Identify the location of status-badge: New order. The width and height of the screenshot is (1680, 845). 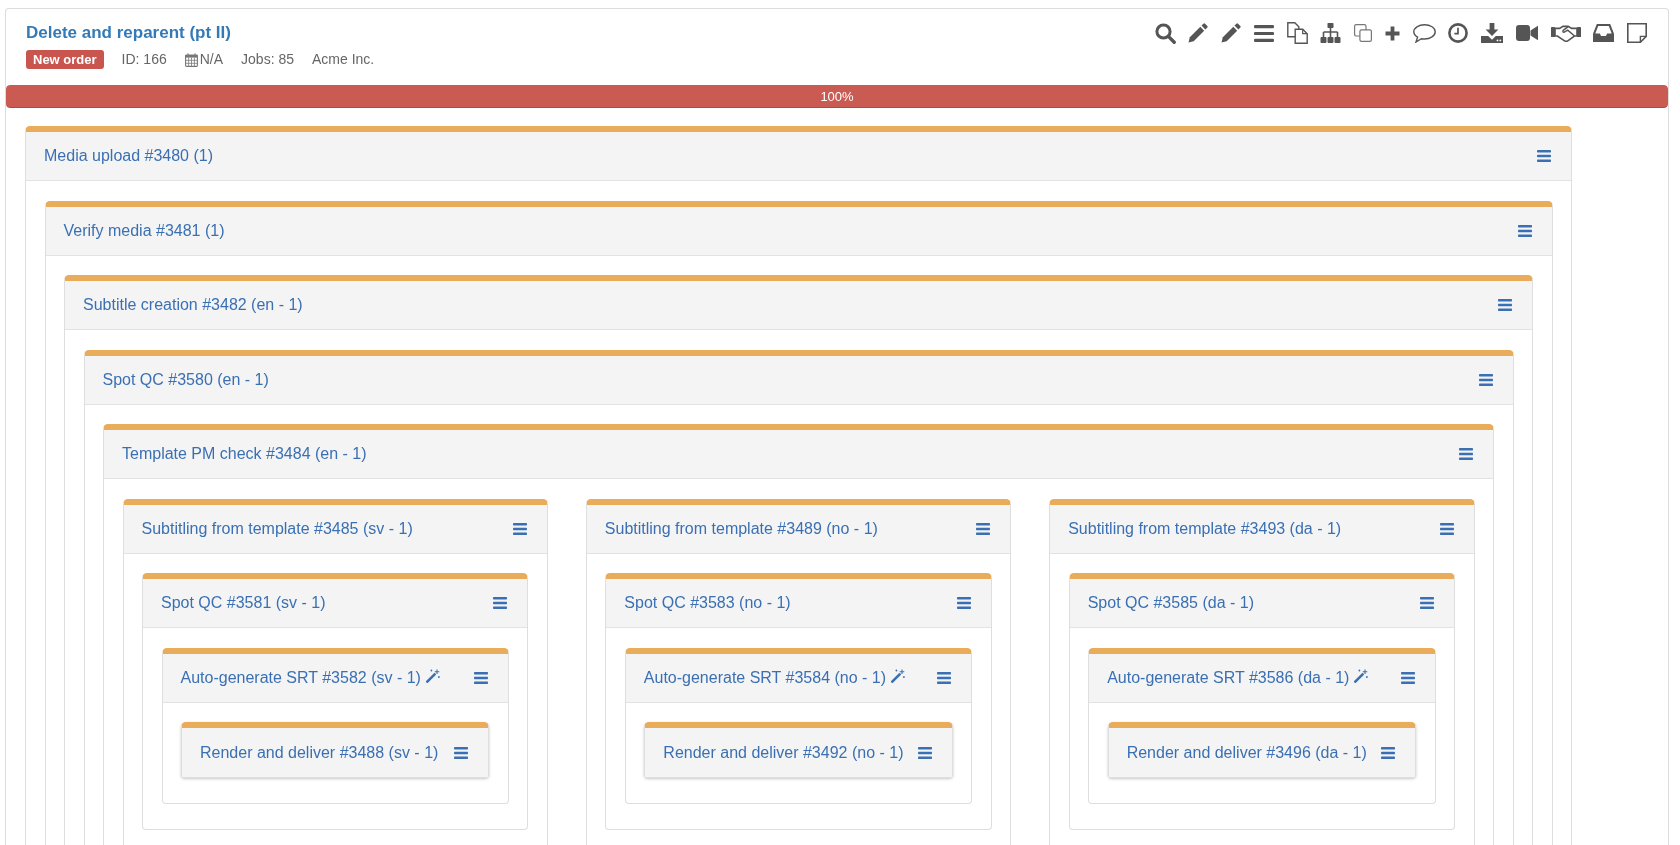
(65, 59).